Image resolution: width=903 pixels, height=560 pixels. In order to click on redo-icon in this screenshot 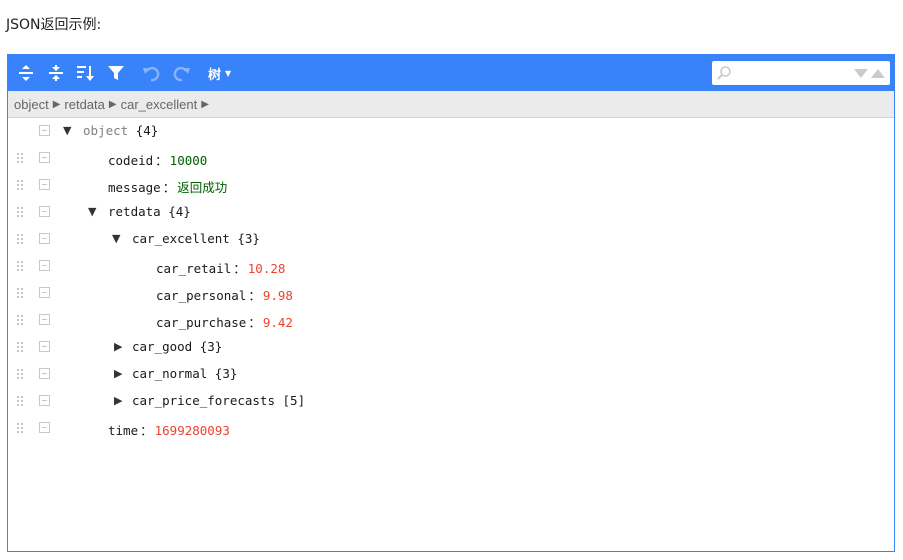, I will do `click(181, 74)`.